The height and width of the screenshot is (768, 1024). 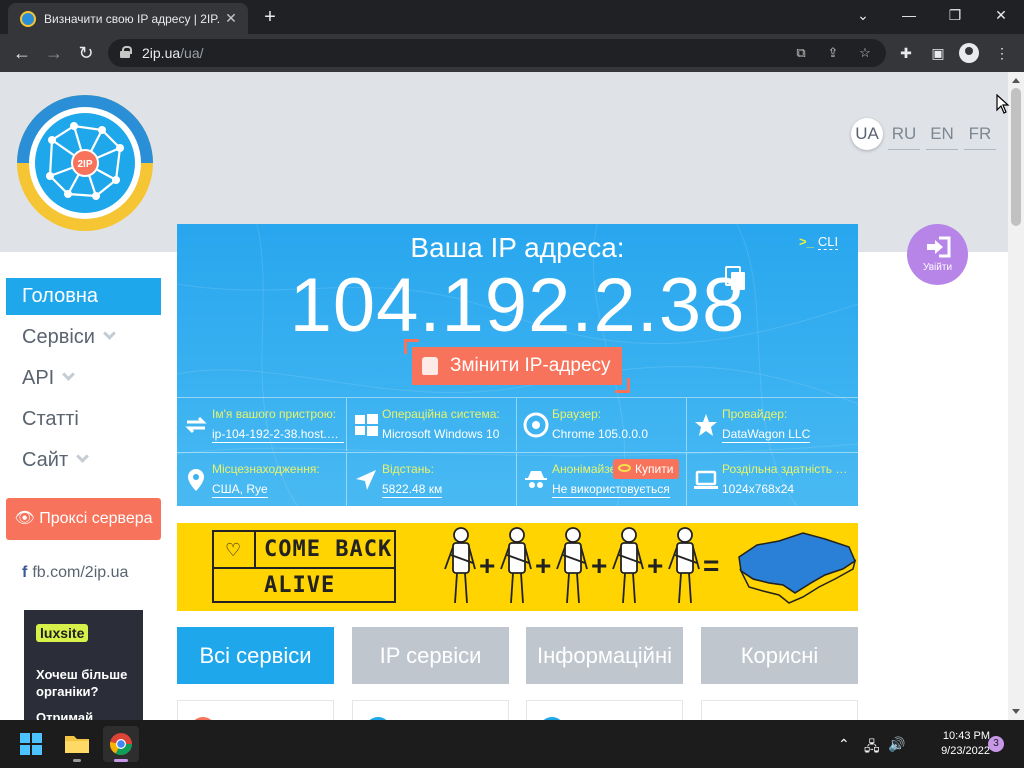 What do you see at coordinates (942, 134) in the screenshot?
I see `lang-en: EN` at bounding box center [942, 134].